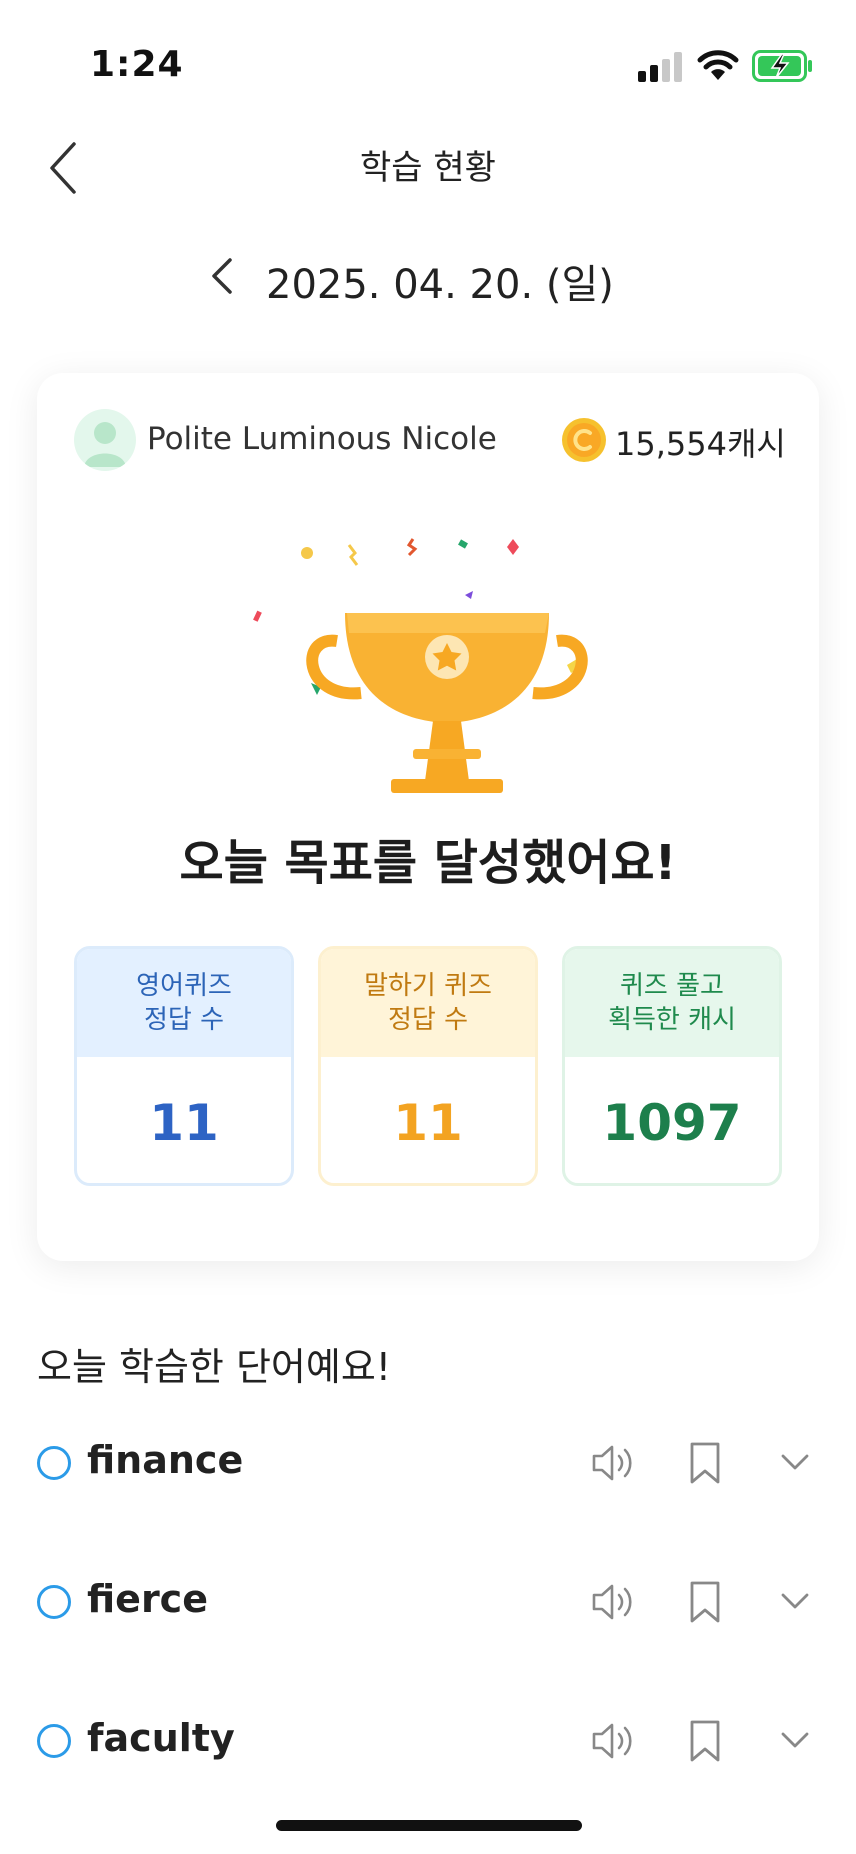 This screenshot has height=1854, width=856. I want to click on word-row: faculty, so click(428, 1742).